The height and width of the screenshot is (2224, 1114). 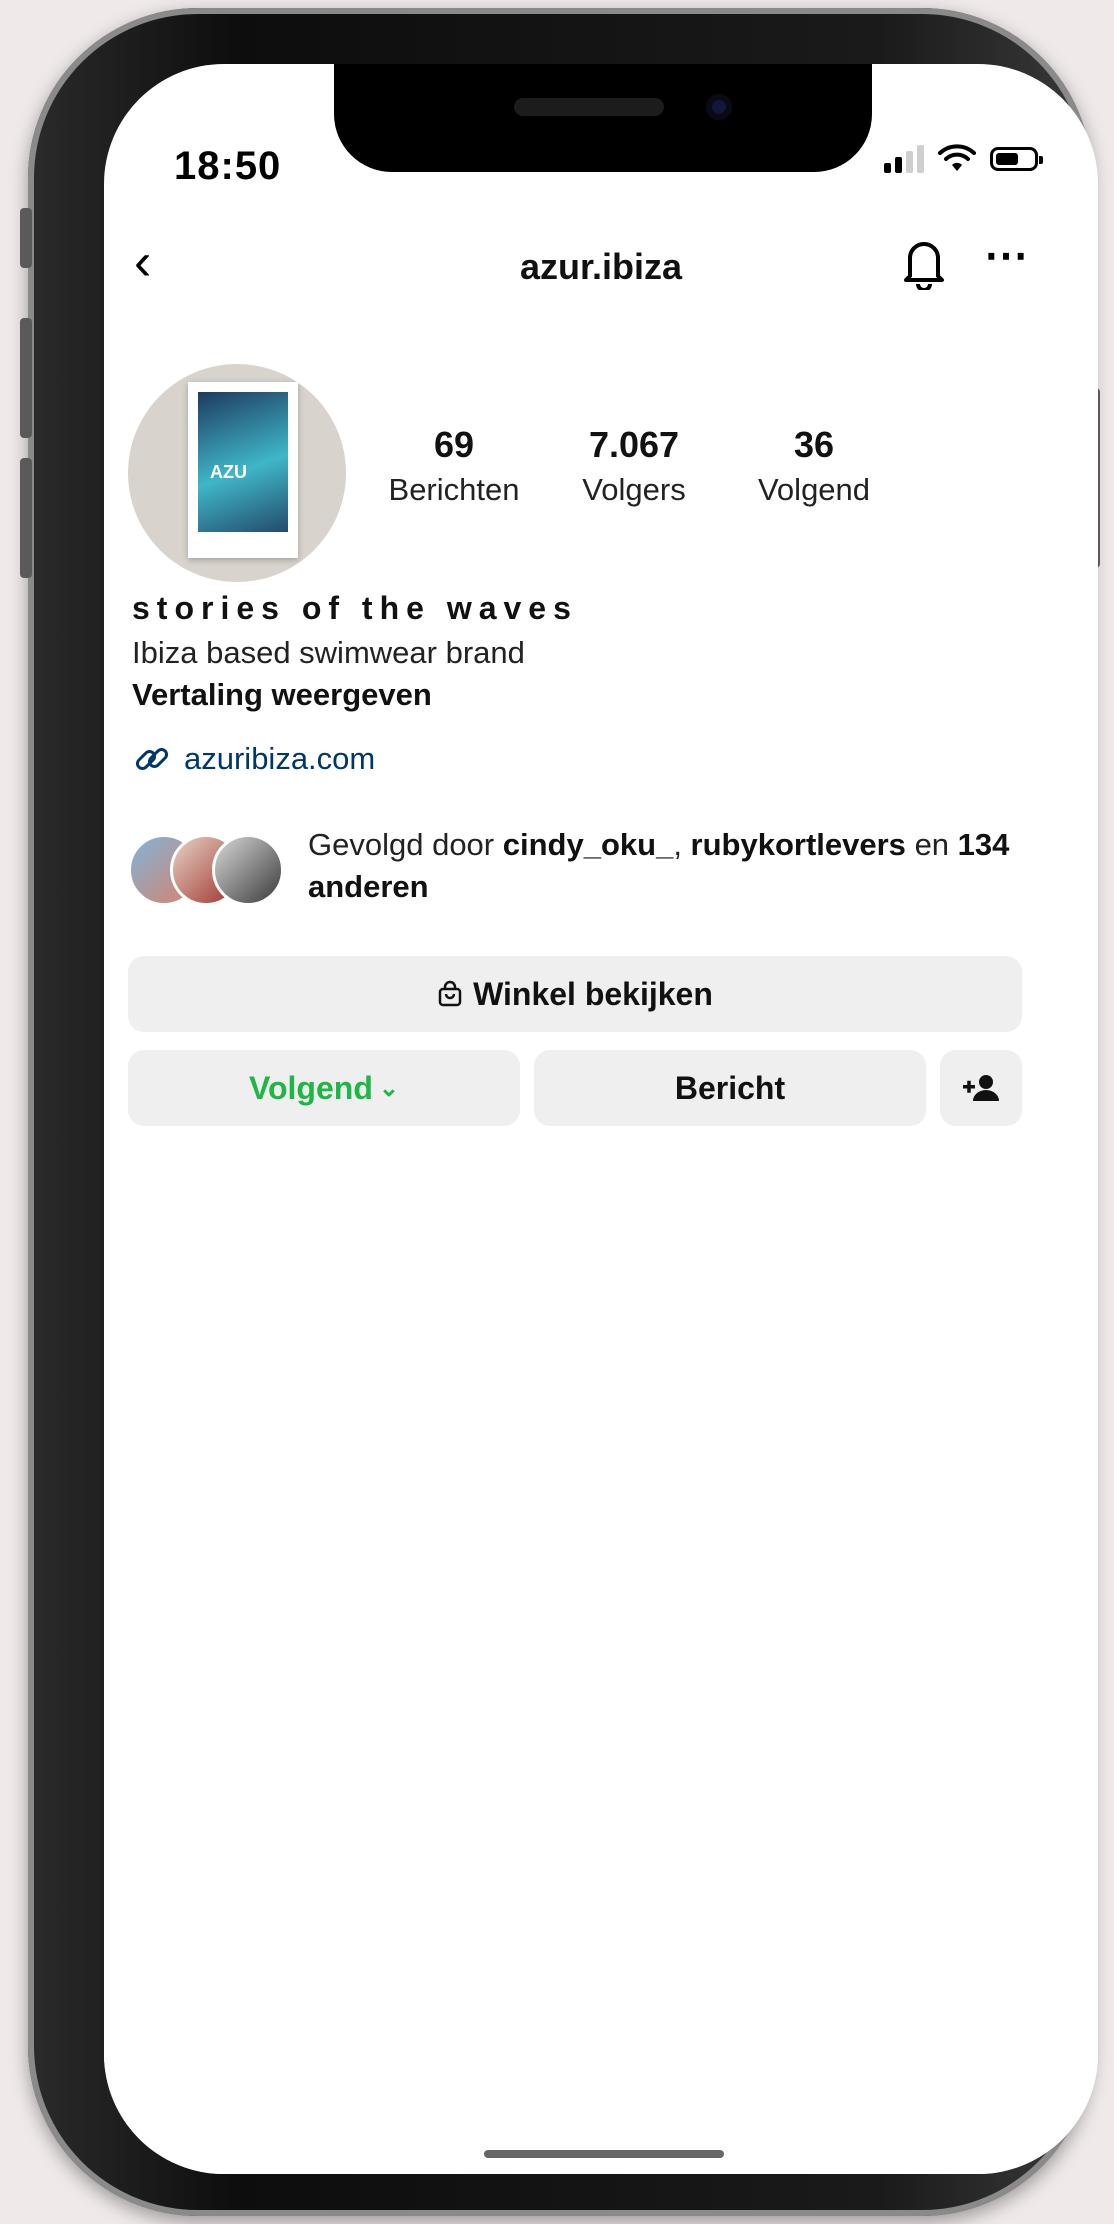 What do you see at coordinates (814, 489) in the screenshot?
I see `stat-following-label: Volgend` at bounding box center [814, 489].